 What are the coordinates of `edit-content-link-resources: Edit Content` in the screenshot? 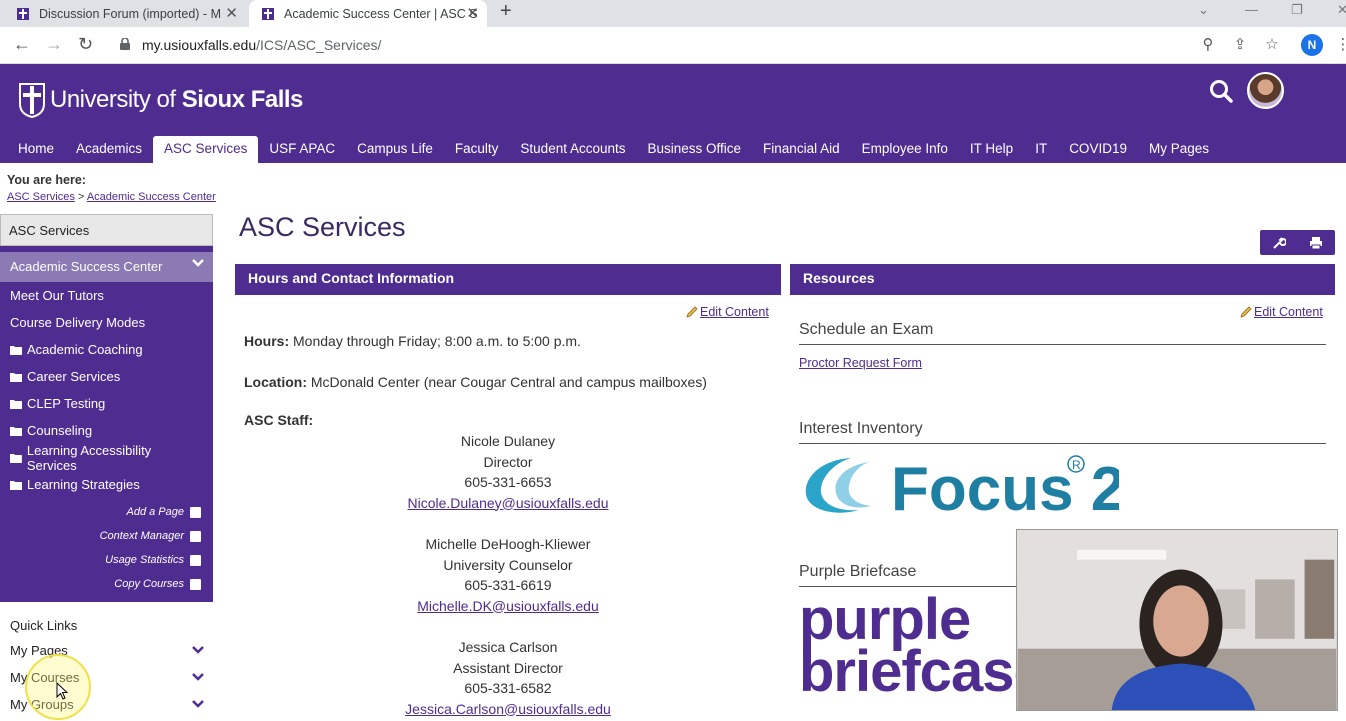 It's located at (1281, 312).